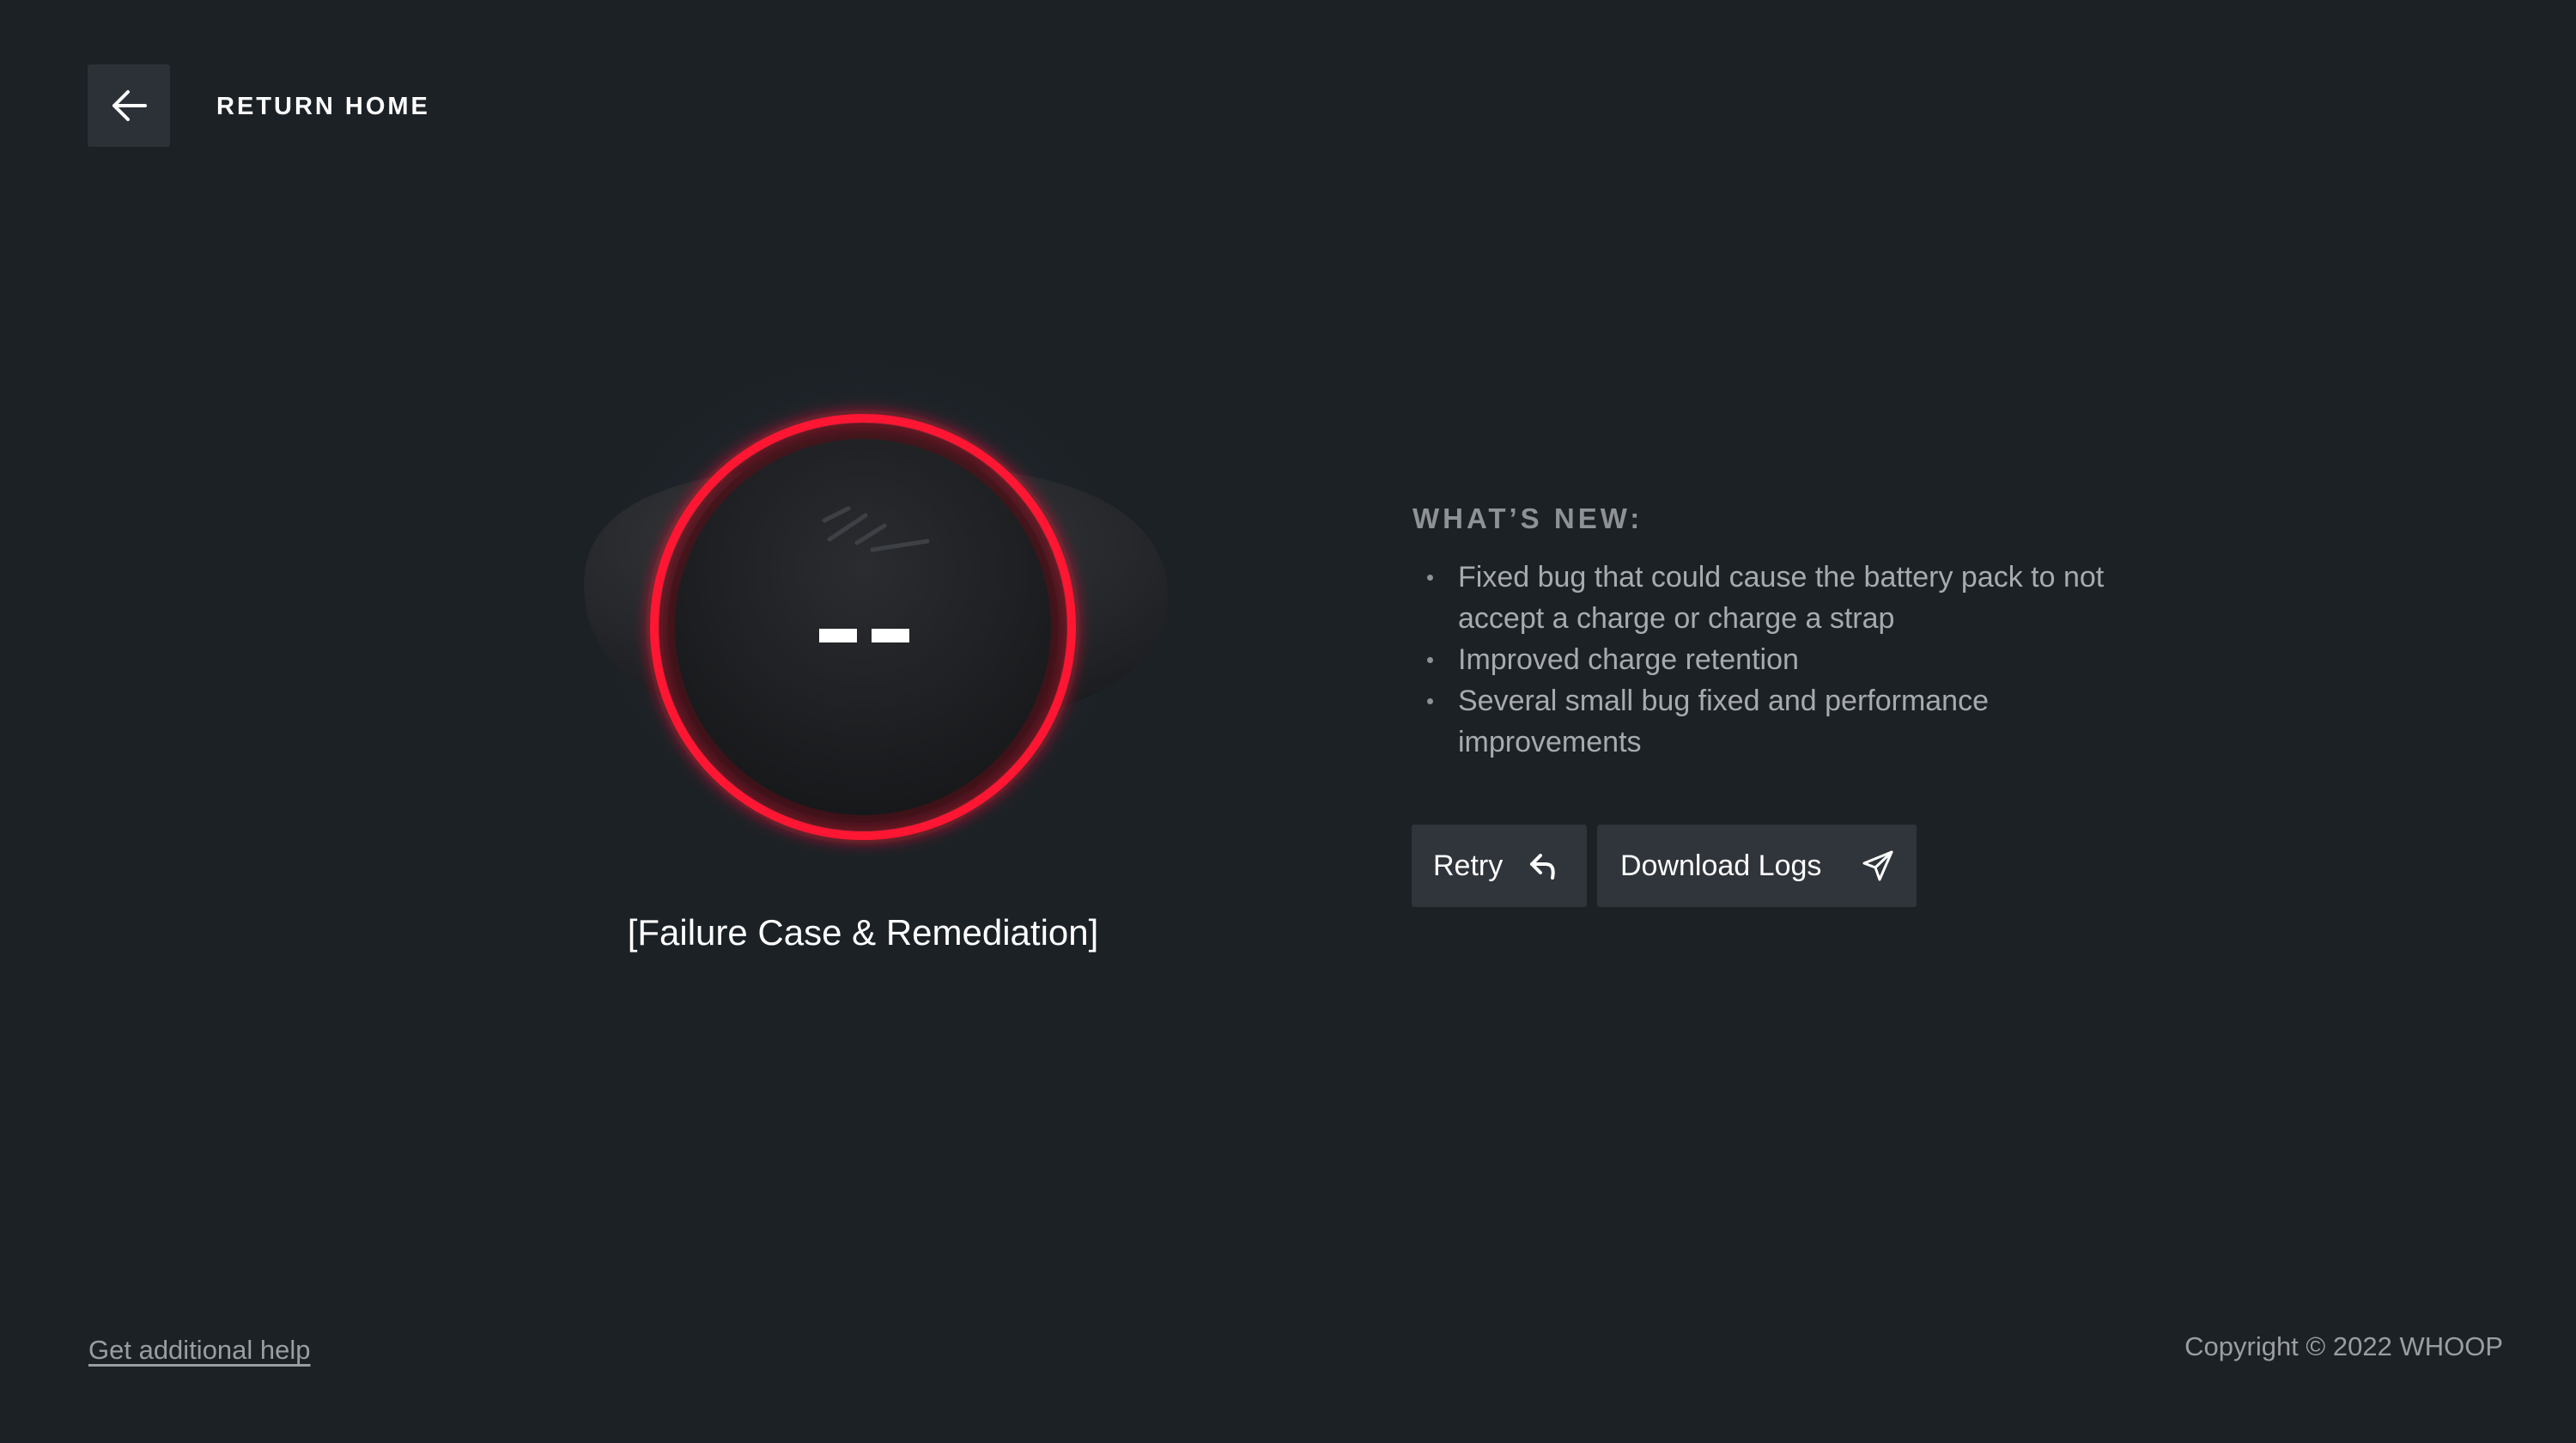 Image resolution: width=2576 pixels, height=1443 pixels. I want to click on arrow-left-icon, so click(129, 105).